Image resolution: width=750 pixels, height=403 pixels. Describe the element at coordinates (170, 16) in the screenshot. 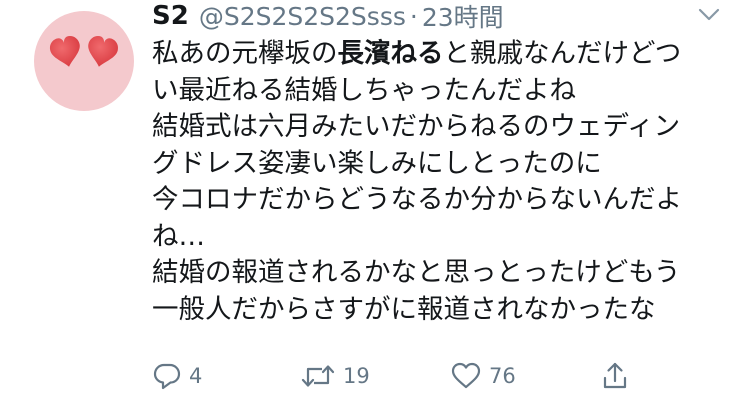

I see `display-name: S2` at that location.